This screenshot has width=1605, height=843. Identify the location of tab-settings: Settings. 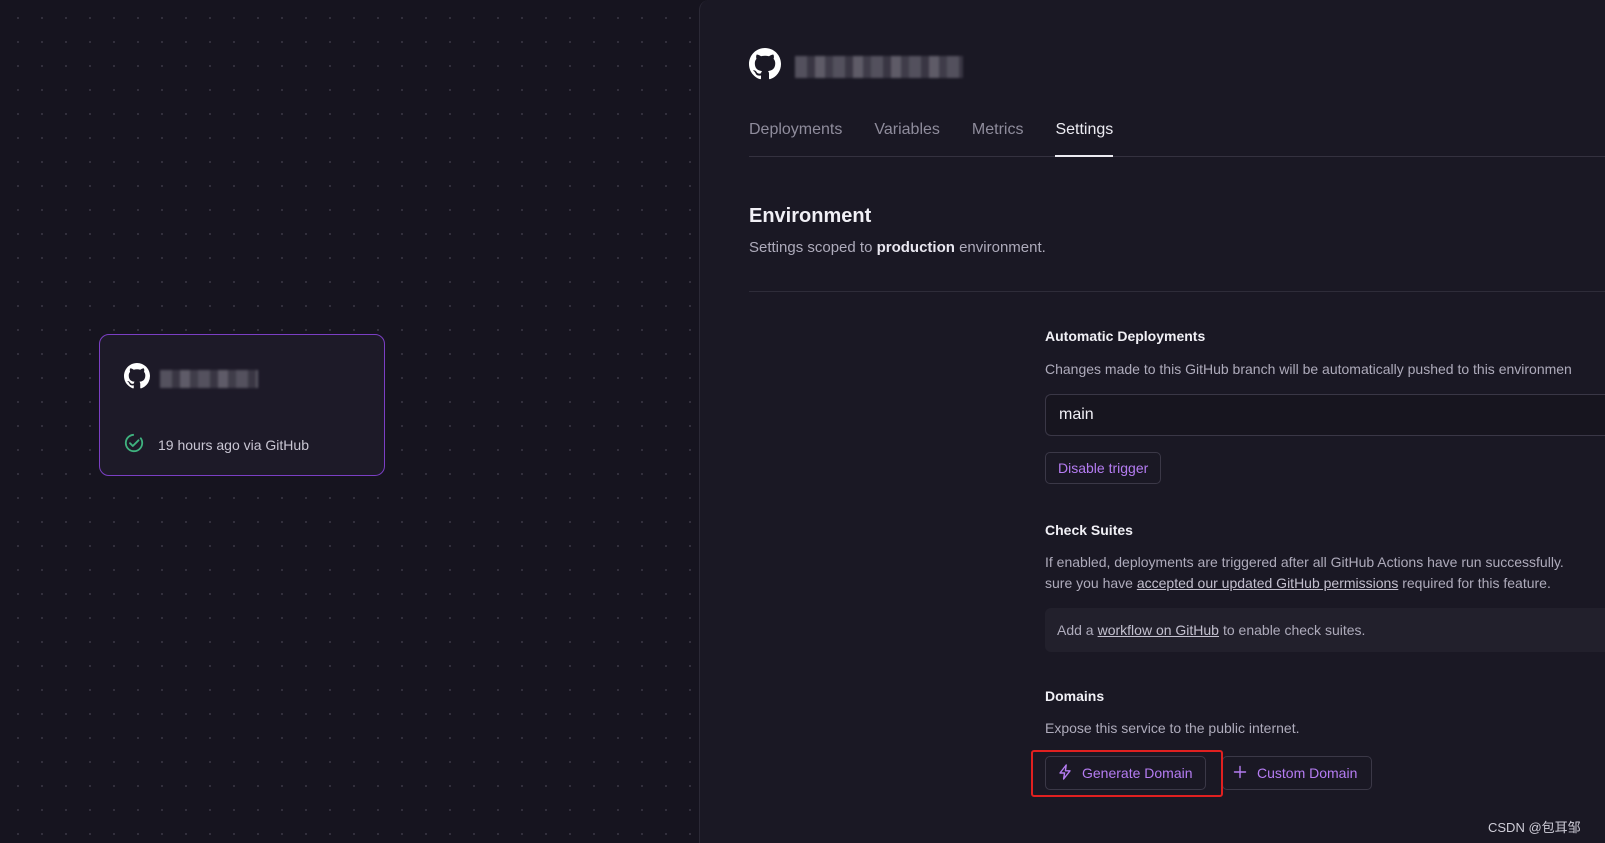
(1084, 133).